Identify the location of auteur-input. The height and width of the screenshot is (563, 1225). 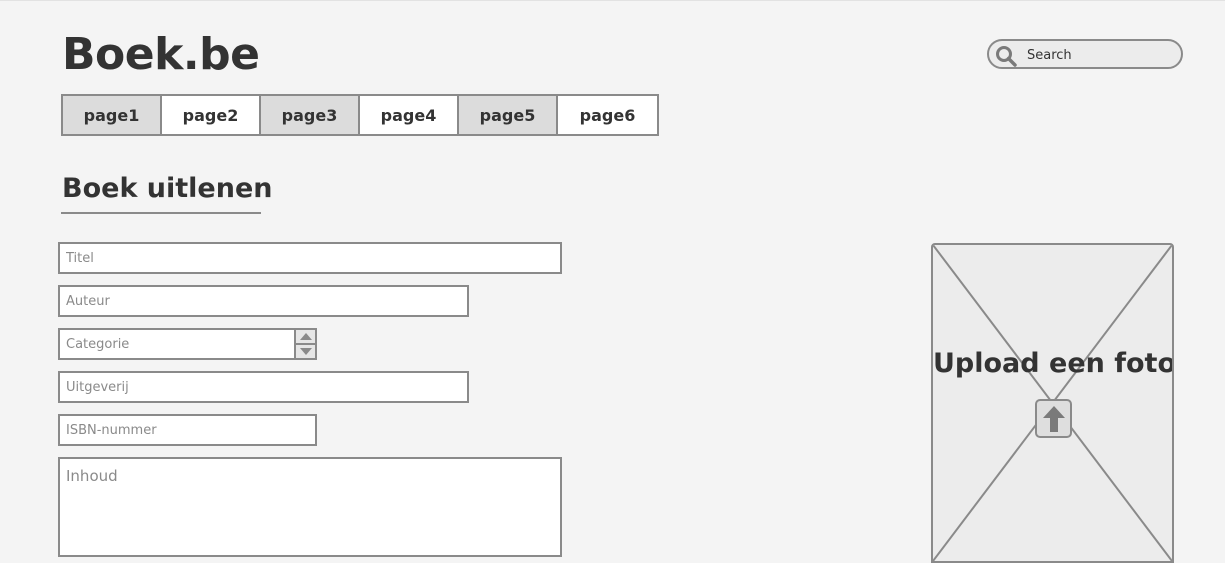
(263, 301).